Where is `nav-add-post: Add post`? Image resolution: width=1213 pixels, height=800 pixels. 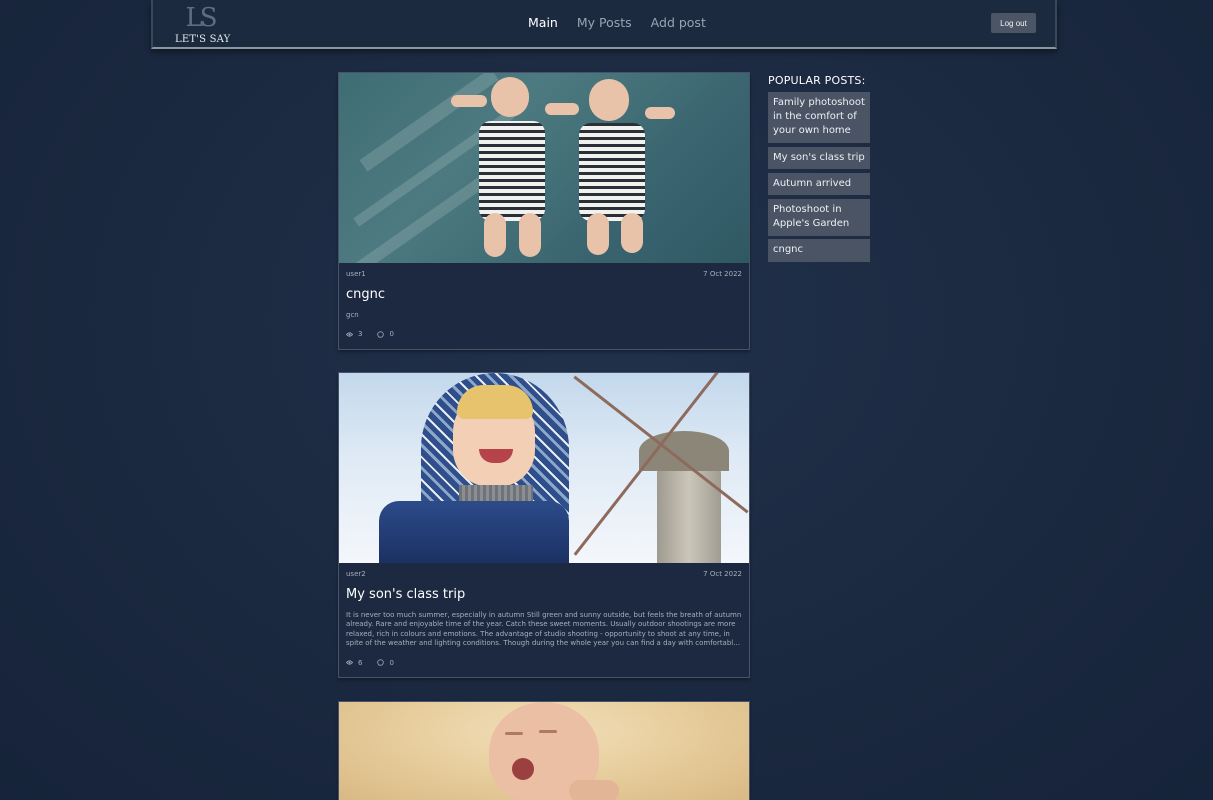
nav-add-post: Add post is located at coordinates (678, 22).